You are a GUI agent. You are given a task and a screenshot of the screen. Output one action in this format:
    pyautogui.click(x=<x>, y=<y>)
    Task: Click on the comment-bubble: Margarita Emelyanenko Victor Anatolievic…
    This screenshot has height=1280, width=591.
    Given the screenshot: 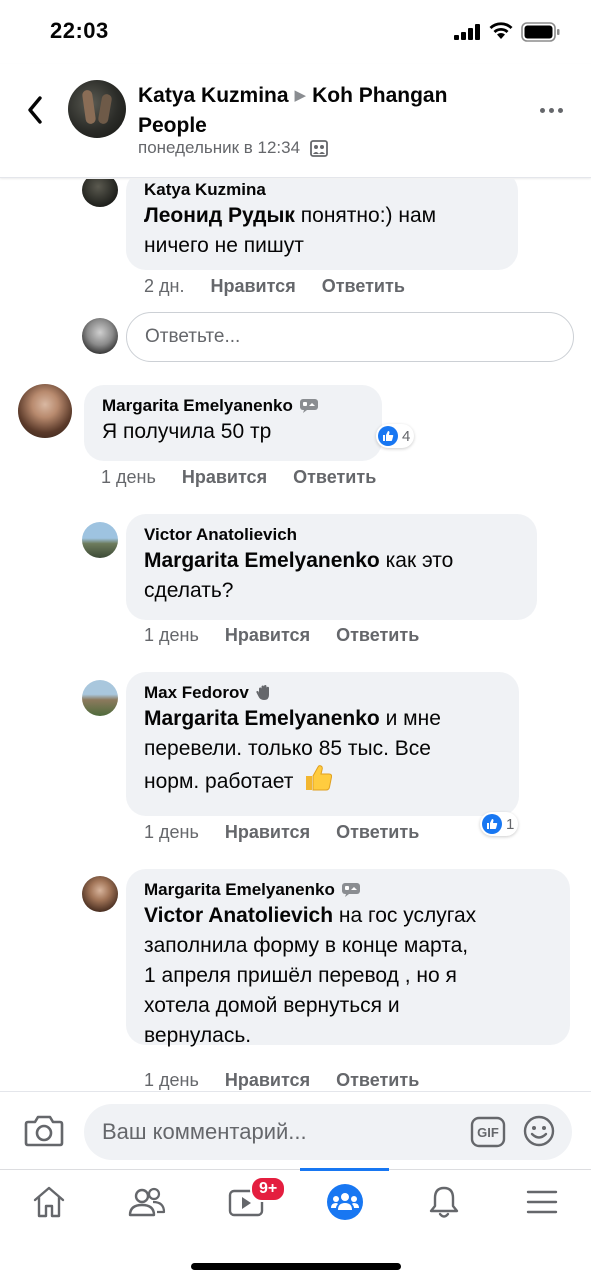 What is the action you would take?
    pyautogui.click(x=348, y=958)
    